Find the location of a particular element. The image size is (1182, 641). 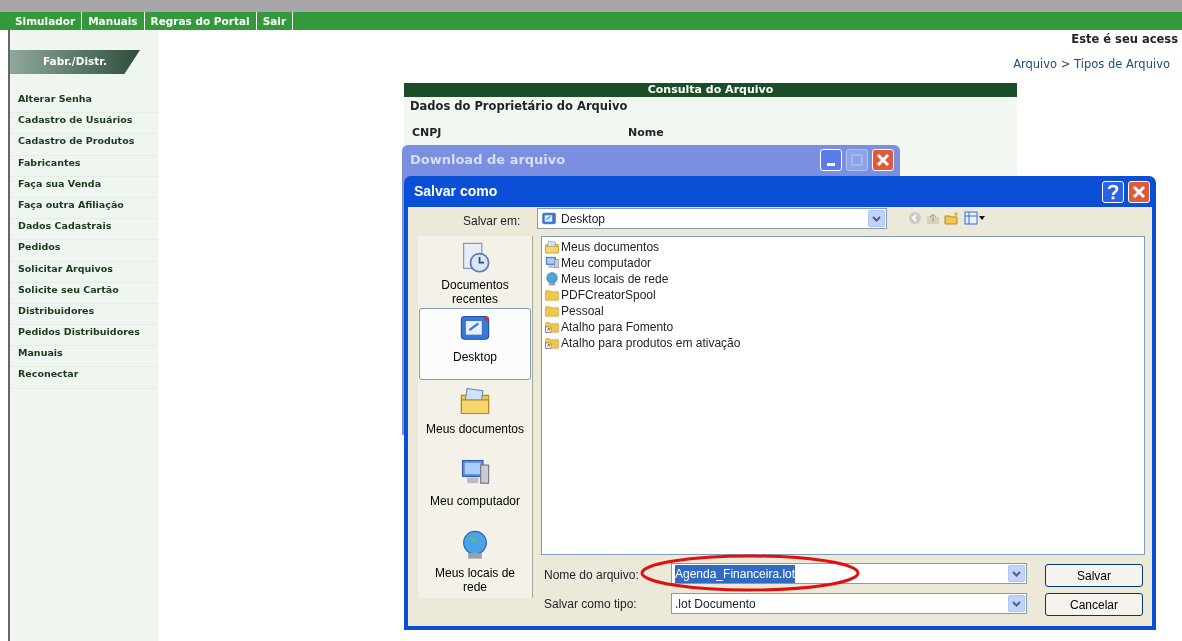

sidebar-item: Manuais is located at coordinates (84, 357).